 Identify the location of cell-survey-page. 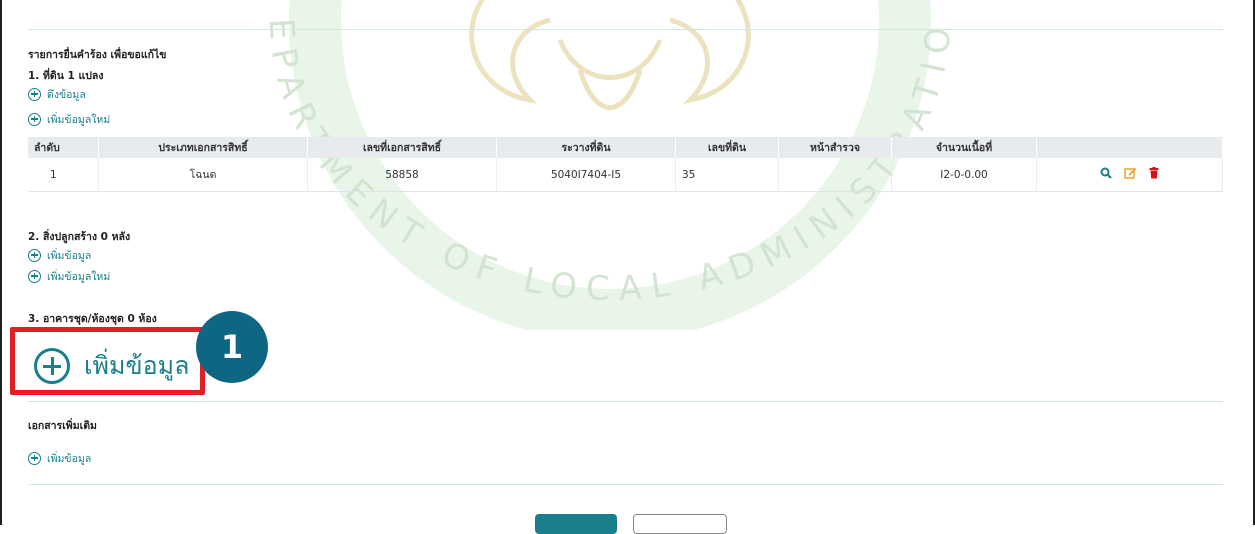
(835, 175).